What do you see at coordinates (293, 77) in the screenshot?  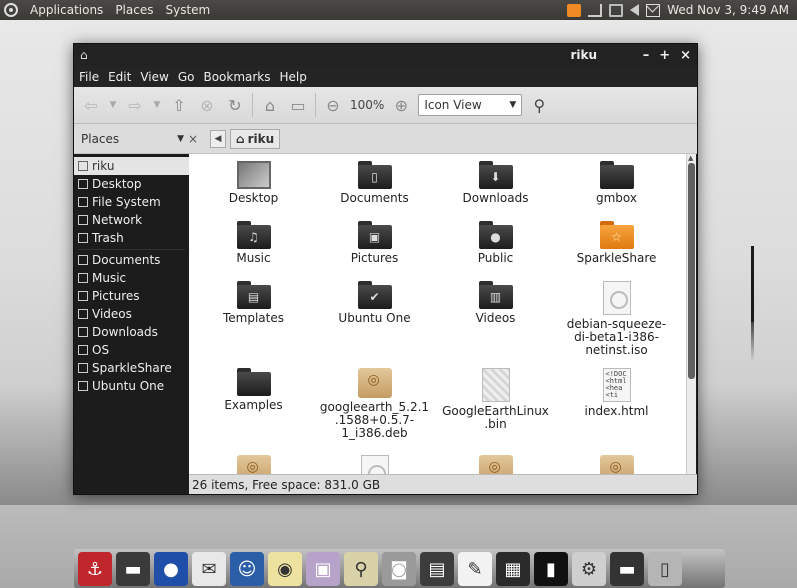 I see `menu-help: Help` at bounding box center [293, 77].